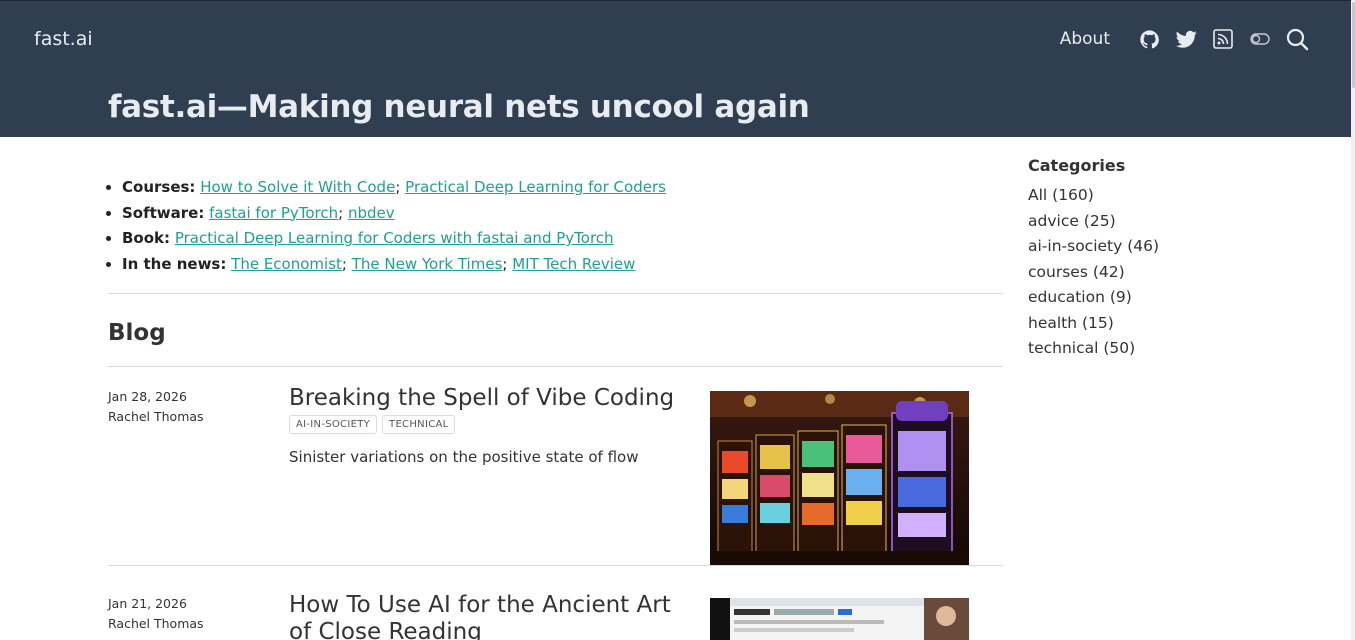  I want to click on scrollbar-track, so click(1353, 320).